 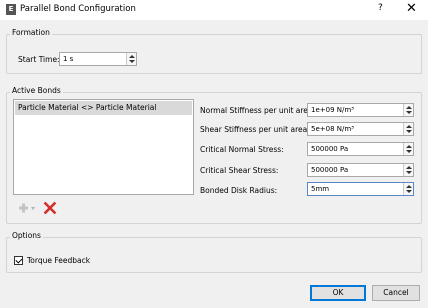 What do you see at coordinates (11, 9) in the screenshot?
I see `app-icon: E` at bounding box center [11, 9].